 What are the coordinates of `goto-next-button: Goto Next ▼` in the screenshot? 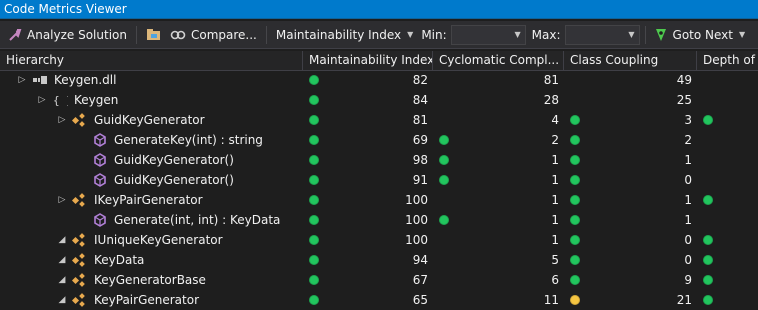 It's located at (700, 35).